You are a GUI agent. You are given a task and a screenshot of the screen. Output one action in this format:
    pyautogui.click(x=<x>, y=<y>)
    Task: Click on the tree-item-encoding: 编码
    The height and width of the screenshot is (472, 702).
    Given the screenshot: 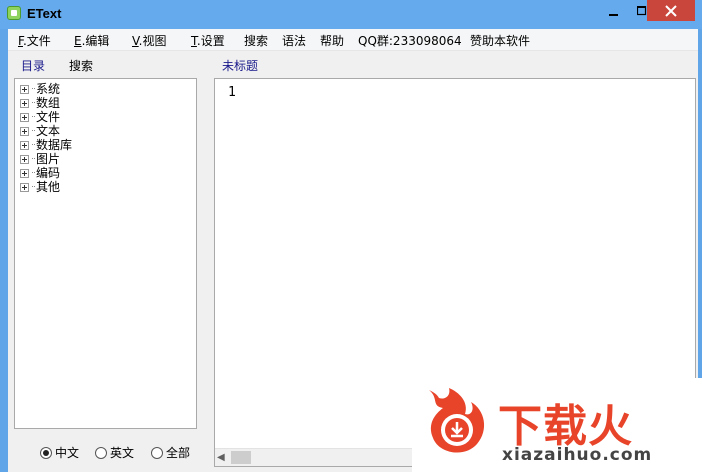 What is the action you would take?
    pyautogui.click(x=40, y=173)
    